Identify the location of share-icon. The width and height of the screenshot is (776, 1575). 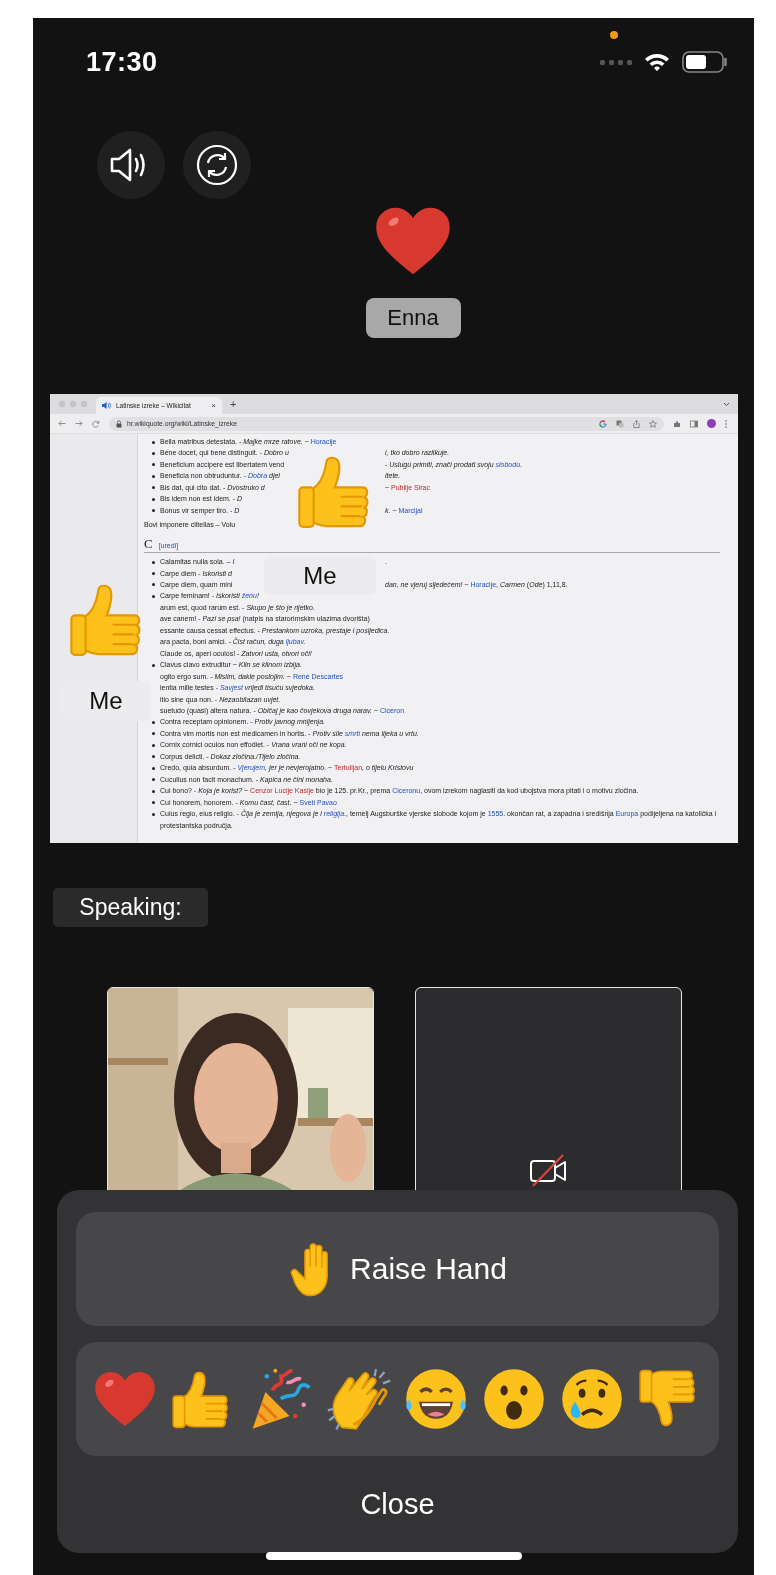
(636, 423).